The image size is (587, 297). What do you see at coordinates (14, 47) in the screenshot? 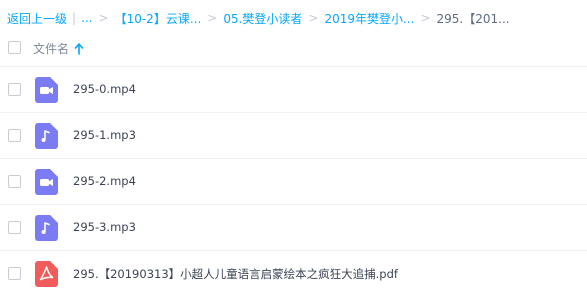
I see `select-all-checkbox` at bounding box center [14, 47].